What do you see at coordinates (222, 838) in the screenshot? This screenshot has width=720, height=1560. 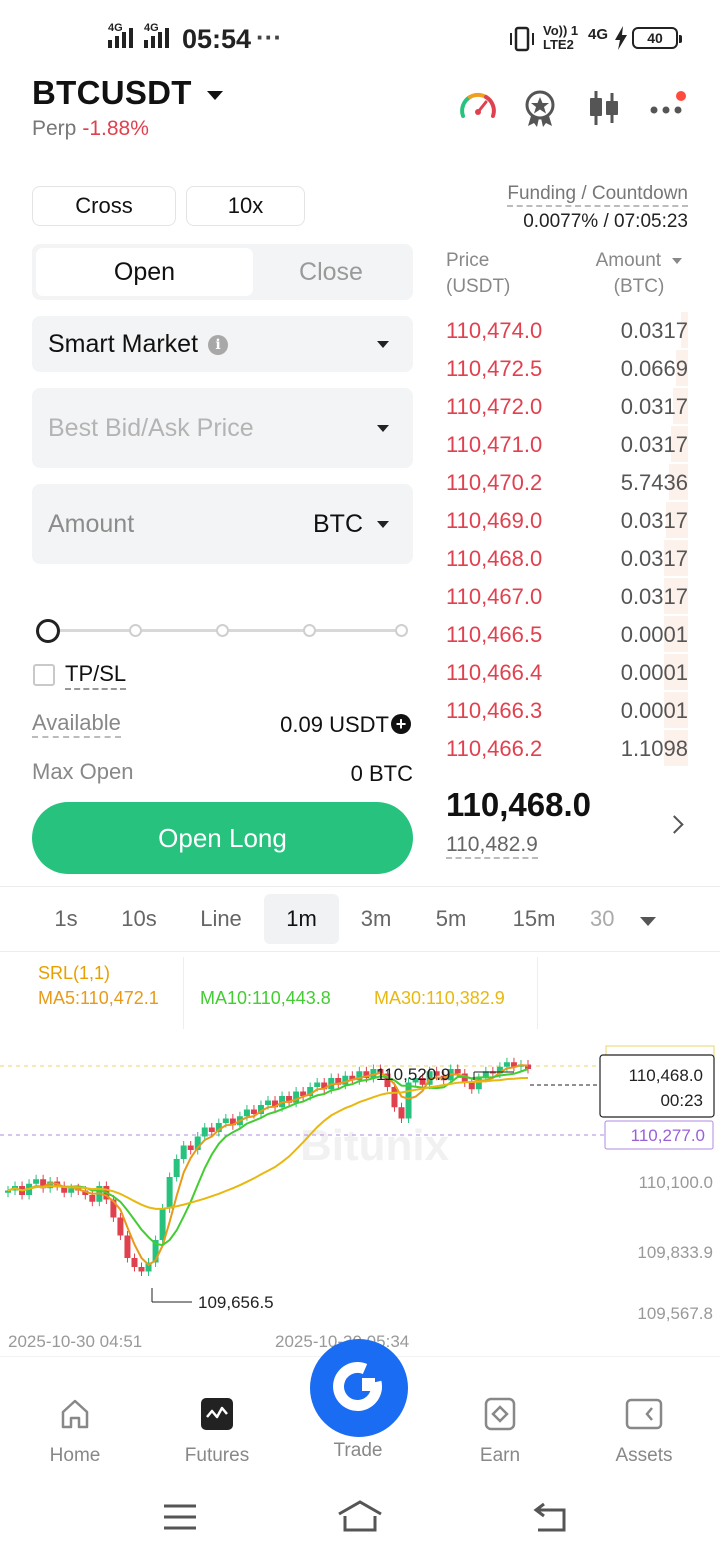 I see `open-long-button: Open Long` at bounding box center [222, 838].